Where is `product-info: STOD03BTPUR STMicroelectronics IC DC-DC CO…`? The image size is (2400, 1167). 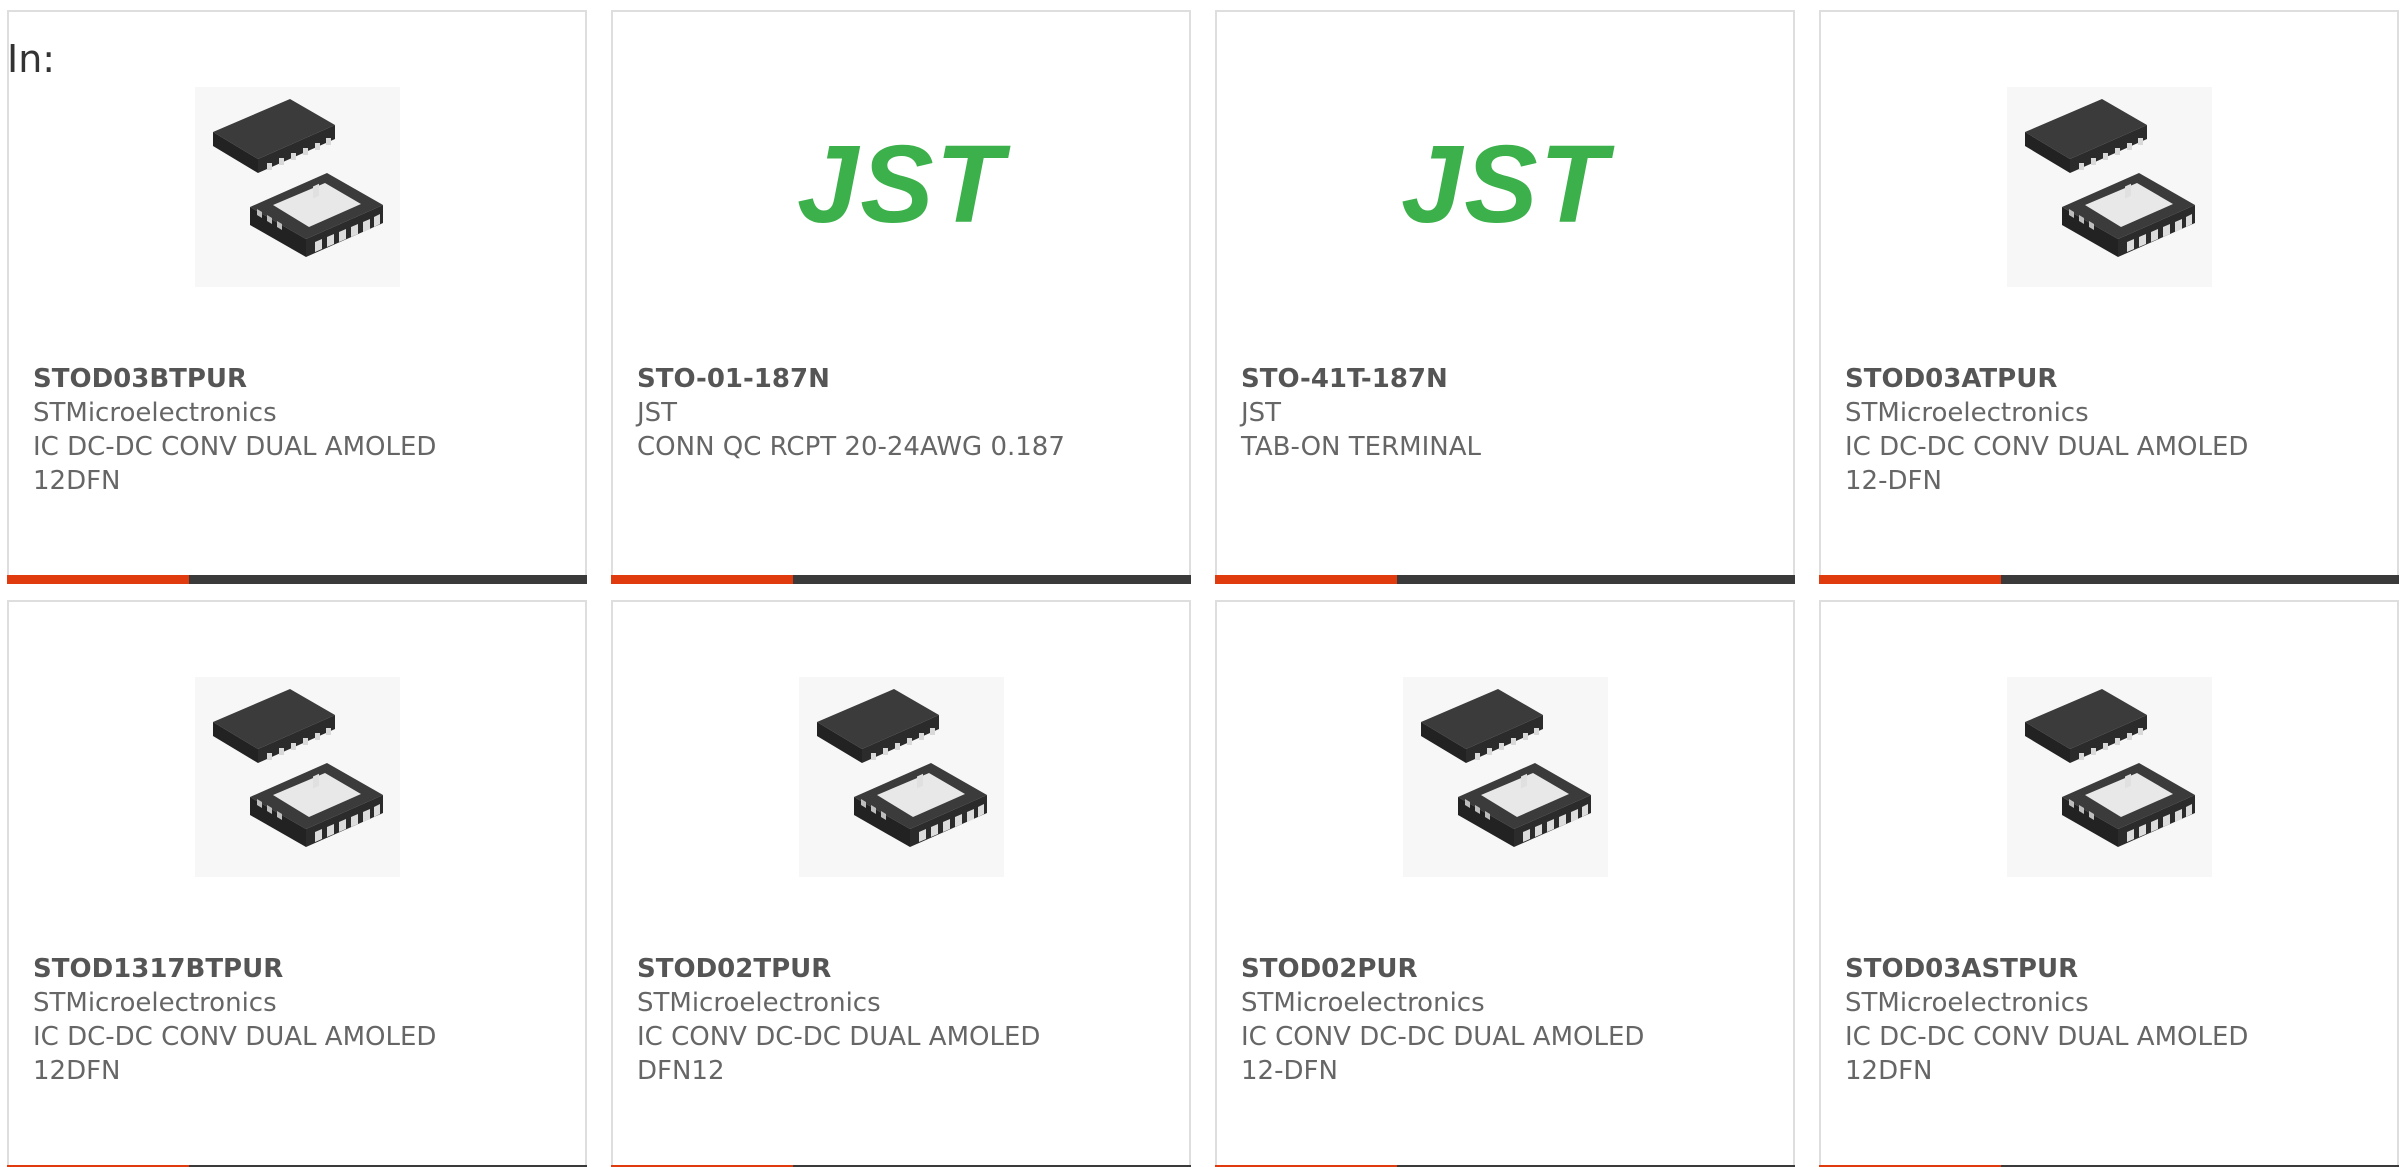 product-info: STOD03BTPUR STMicroelectronics IC DC-DC CO… is located at coordinates (299, 430).